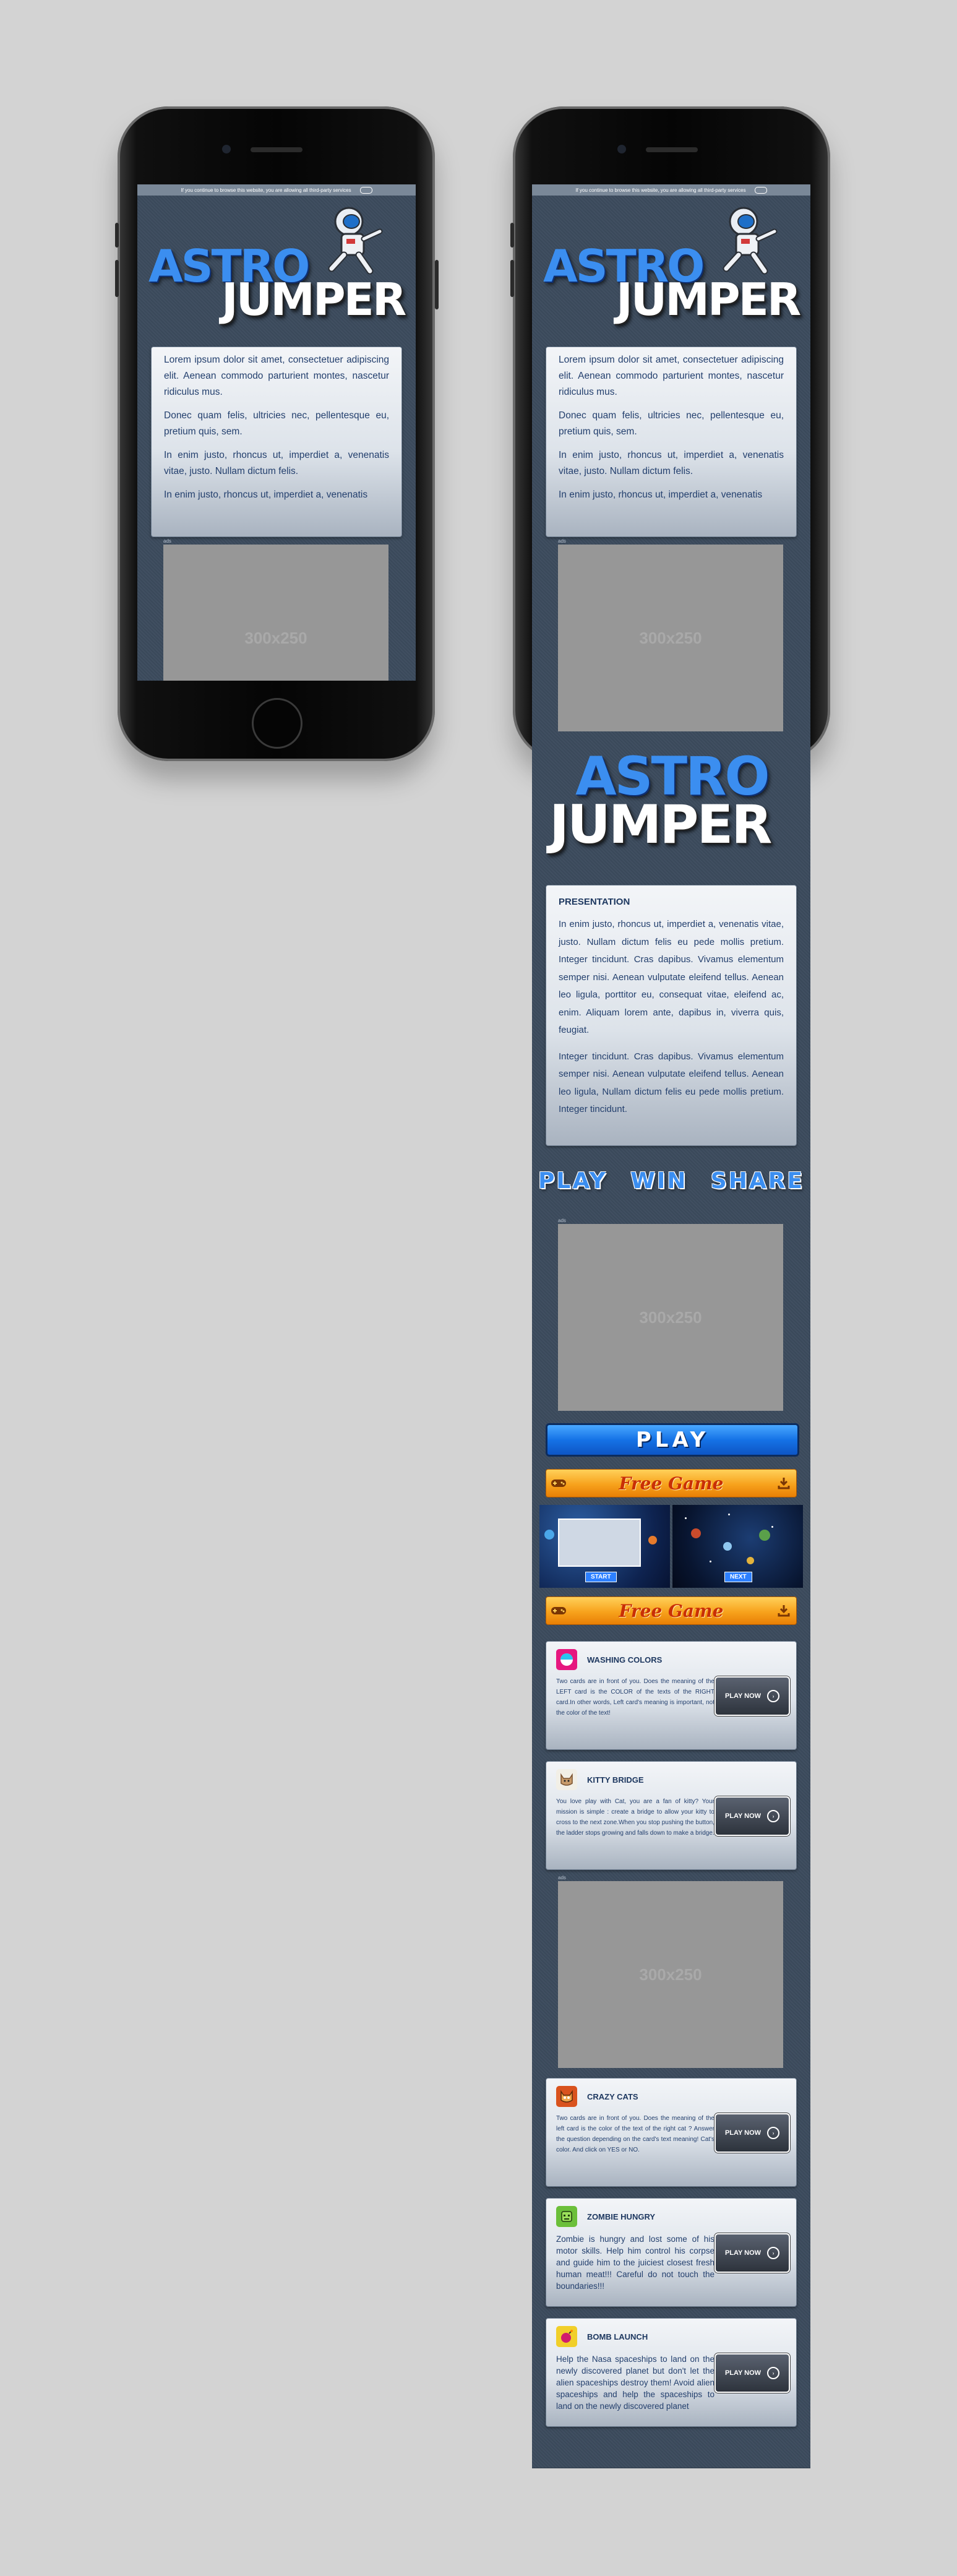 Image resolution: width=957 pixels, height=2576 pixels. What do you see at coordinates (566, 1659) in the screenshot?
I see `color-wheel-icon` at bounding box center [566, 1659].